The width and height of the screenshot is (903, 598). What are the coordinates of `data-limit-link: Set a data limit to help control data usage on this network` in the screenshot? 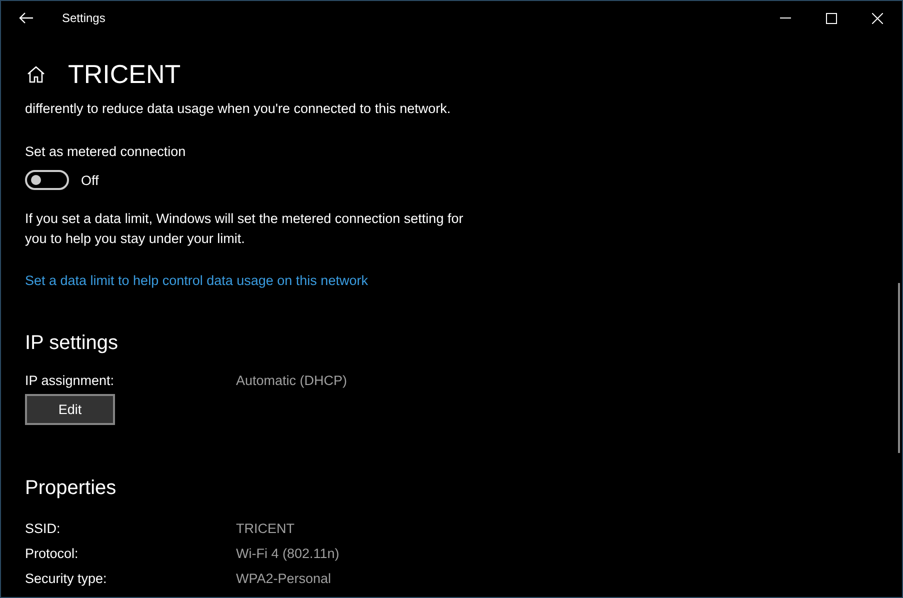 It's located at (196, 281).